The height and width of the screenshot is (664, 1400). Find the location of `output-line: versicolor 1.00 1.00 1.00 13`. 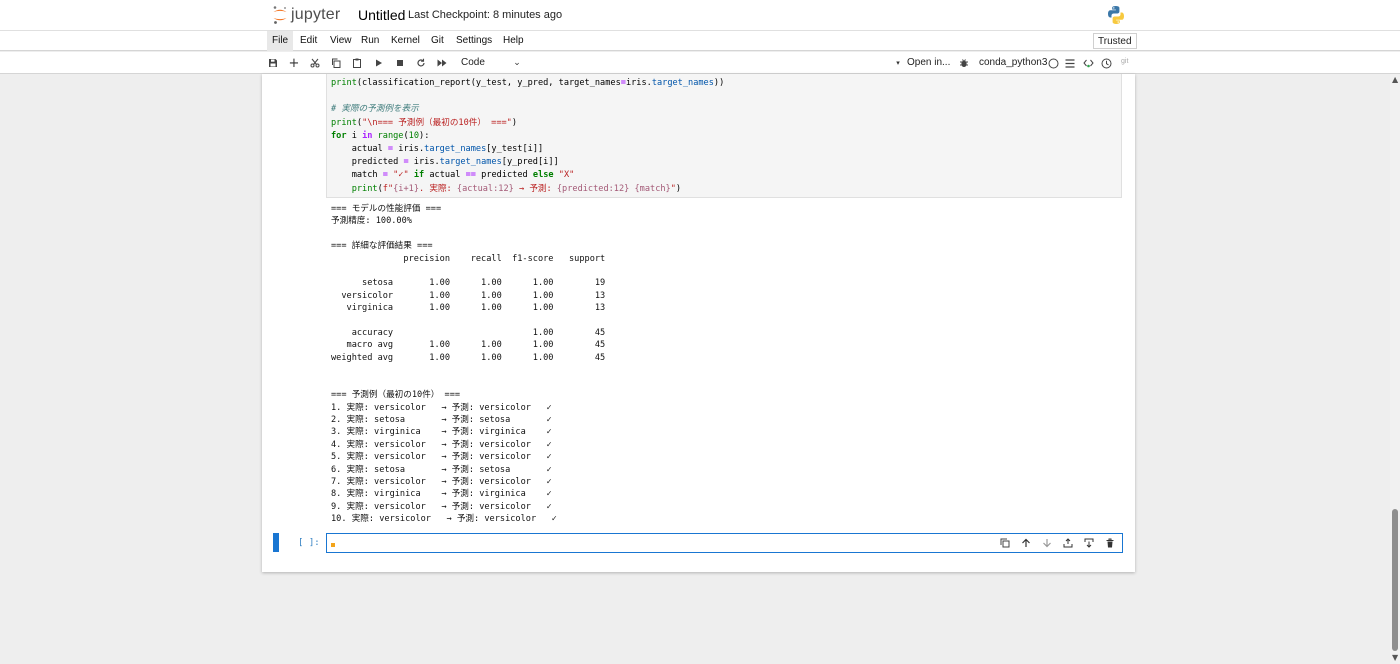

output-line: versicolor 1.00 1.00 1.00 13 is located at coordinates (468, 295).